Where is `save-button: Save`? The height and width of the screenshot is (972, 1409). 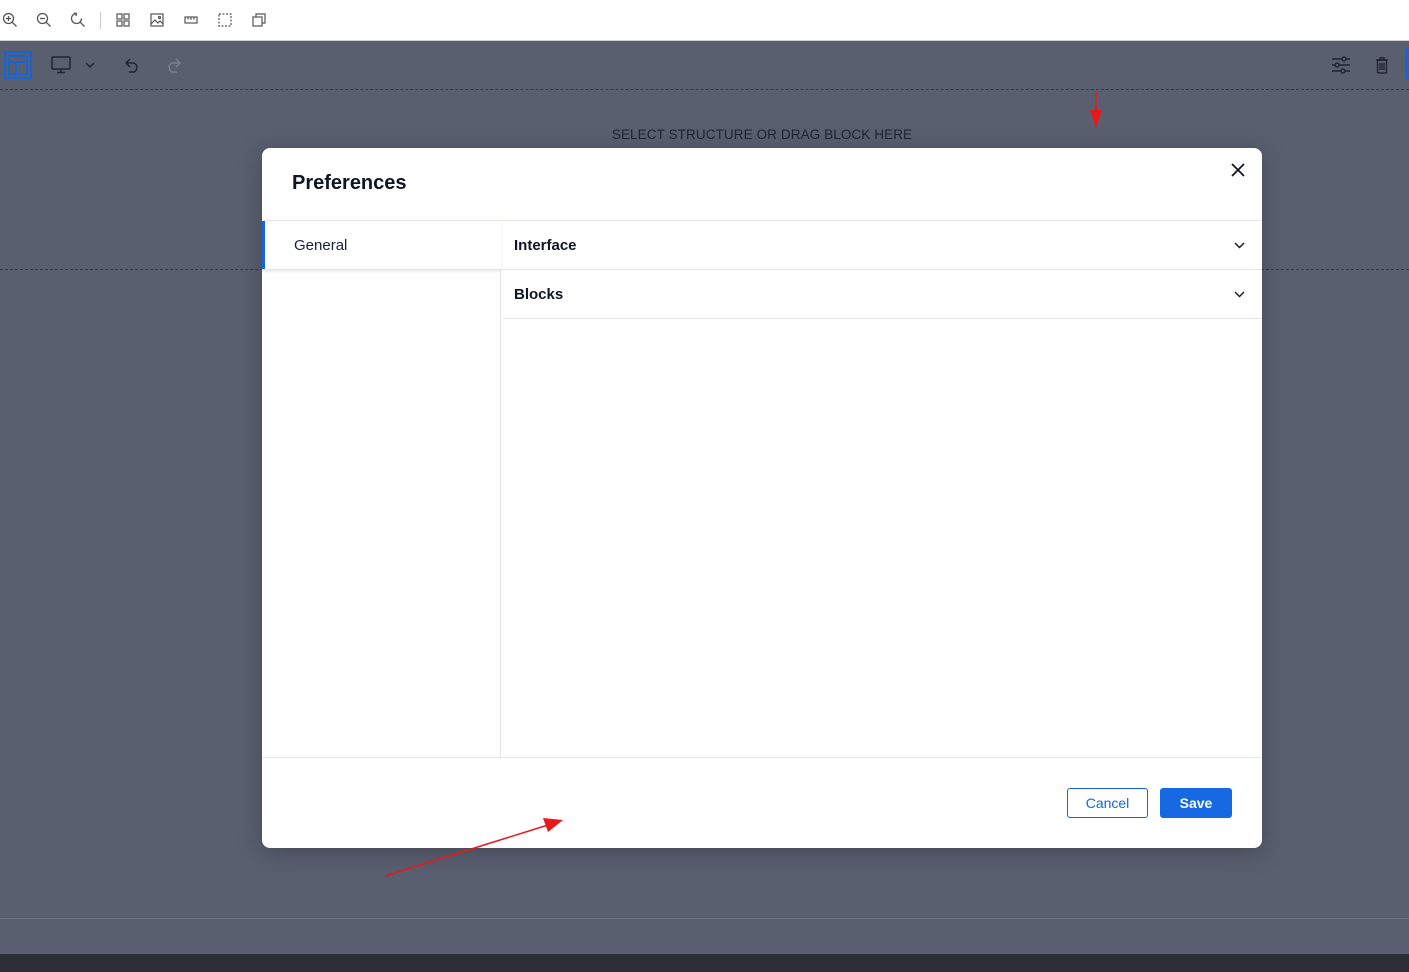 save-button: Save is located at coordinates (1196, 803).